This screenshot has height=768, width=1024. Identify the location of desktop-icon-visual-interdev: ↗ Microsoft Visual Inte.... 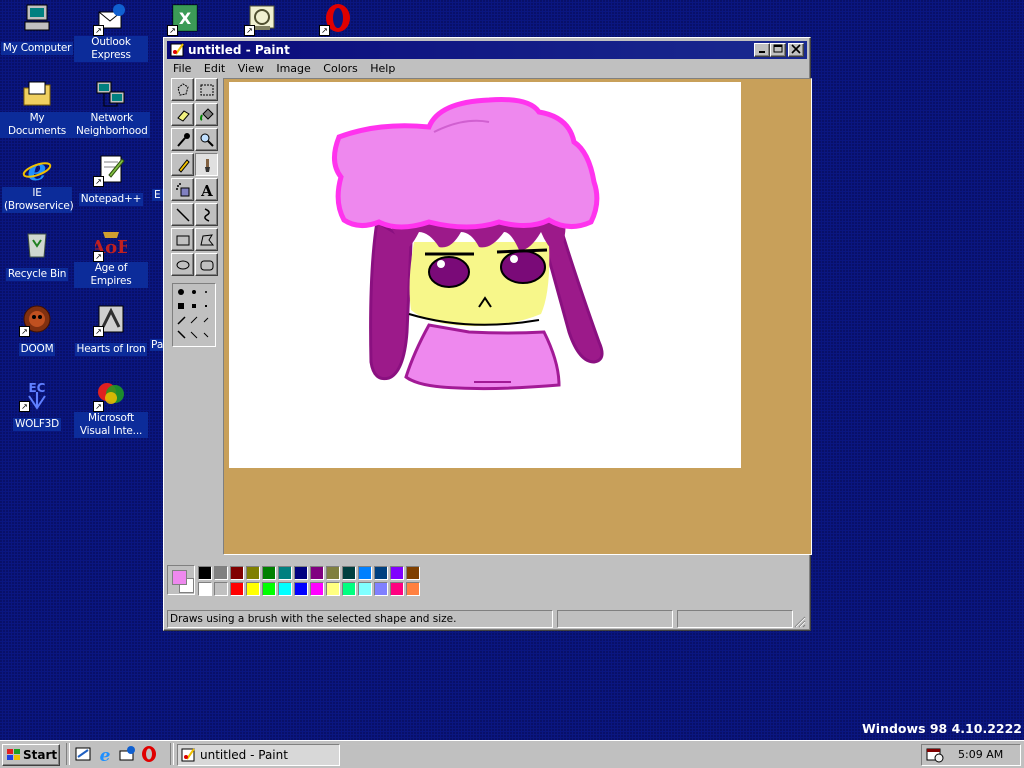
(111, 408).